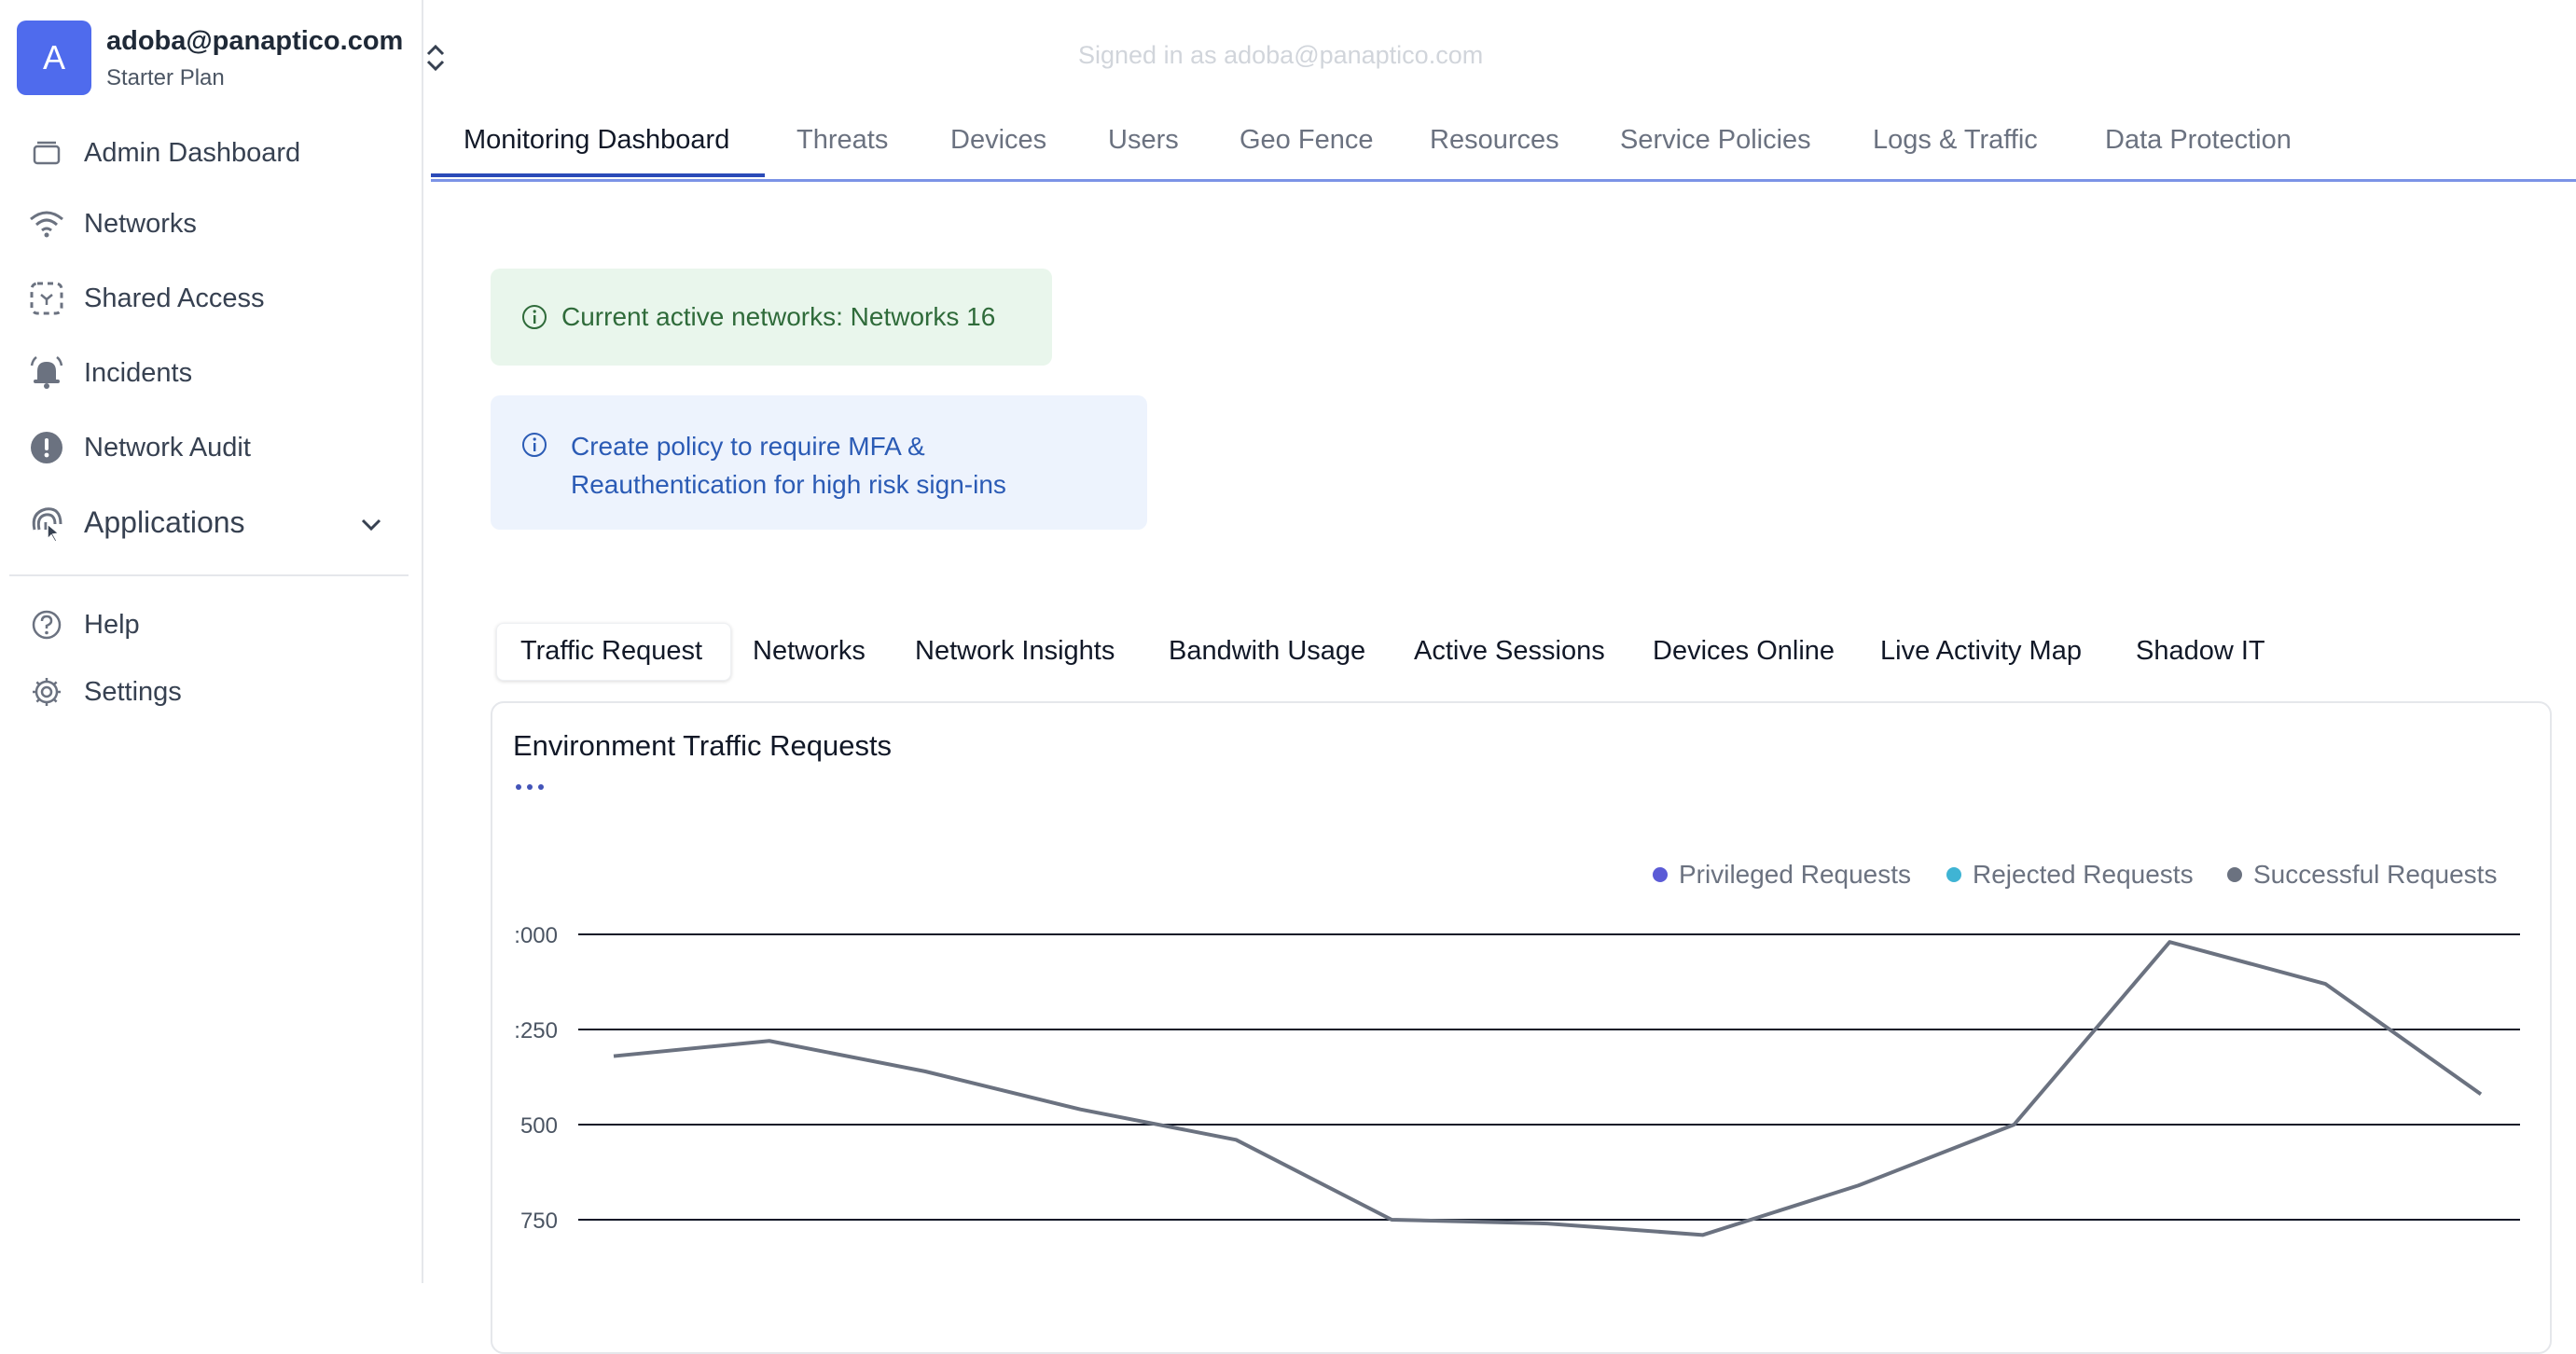 The width and height of the screenshot is (2576, 1354). What do you see at coordinates (539, 1126) in the screenshot?
I see `y-tick-label: 500` at bounding box center [539, 1126].